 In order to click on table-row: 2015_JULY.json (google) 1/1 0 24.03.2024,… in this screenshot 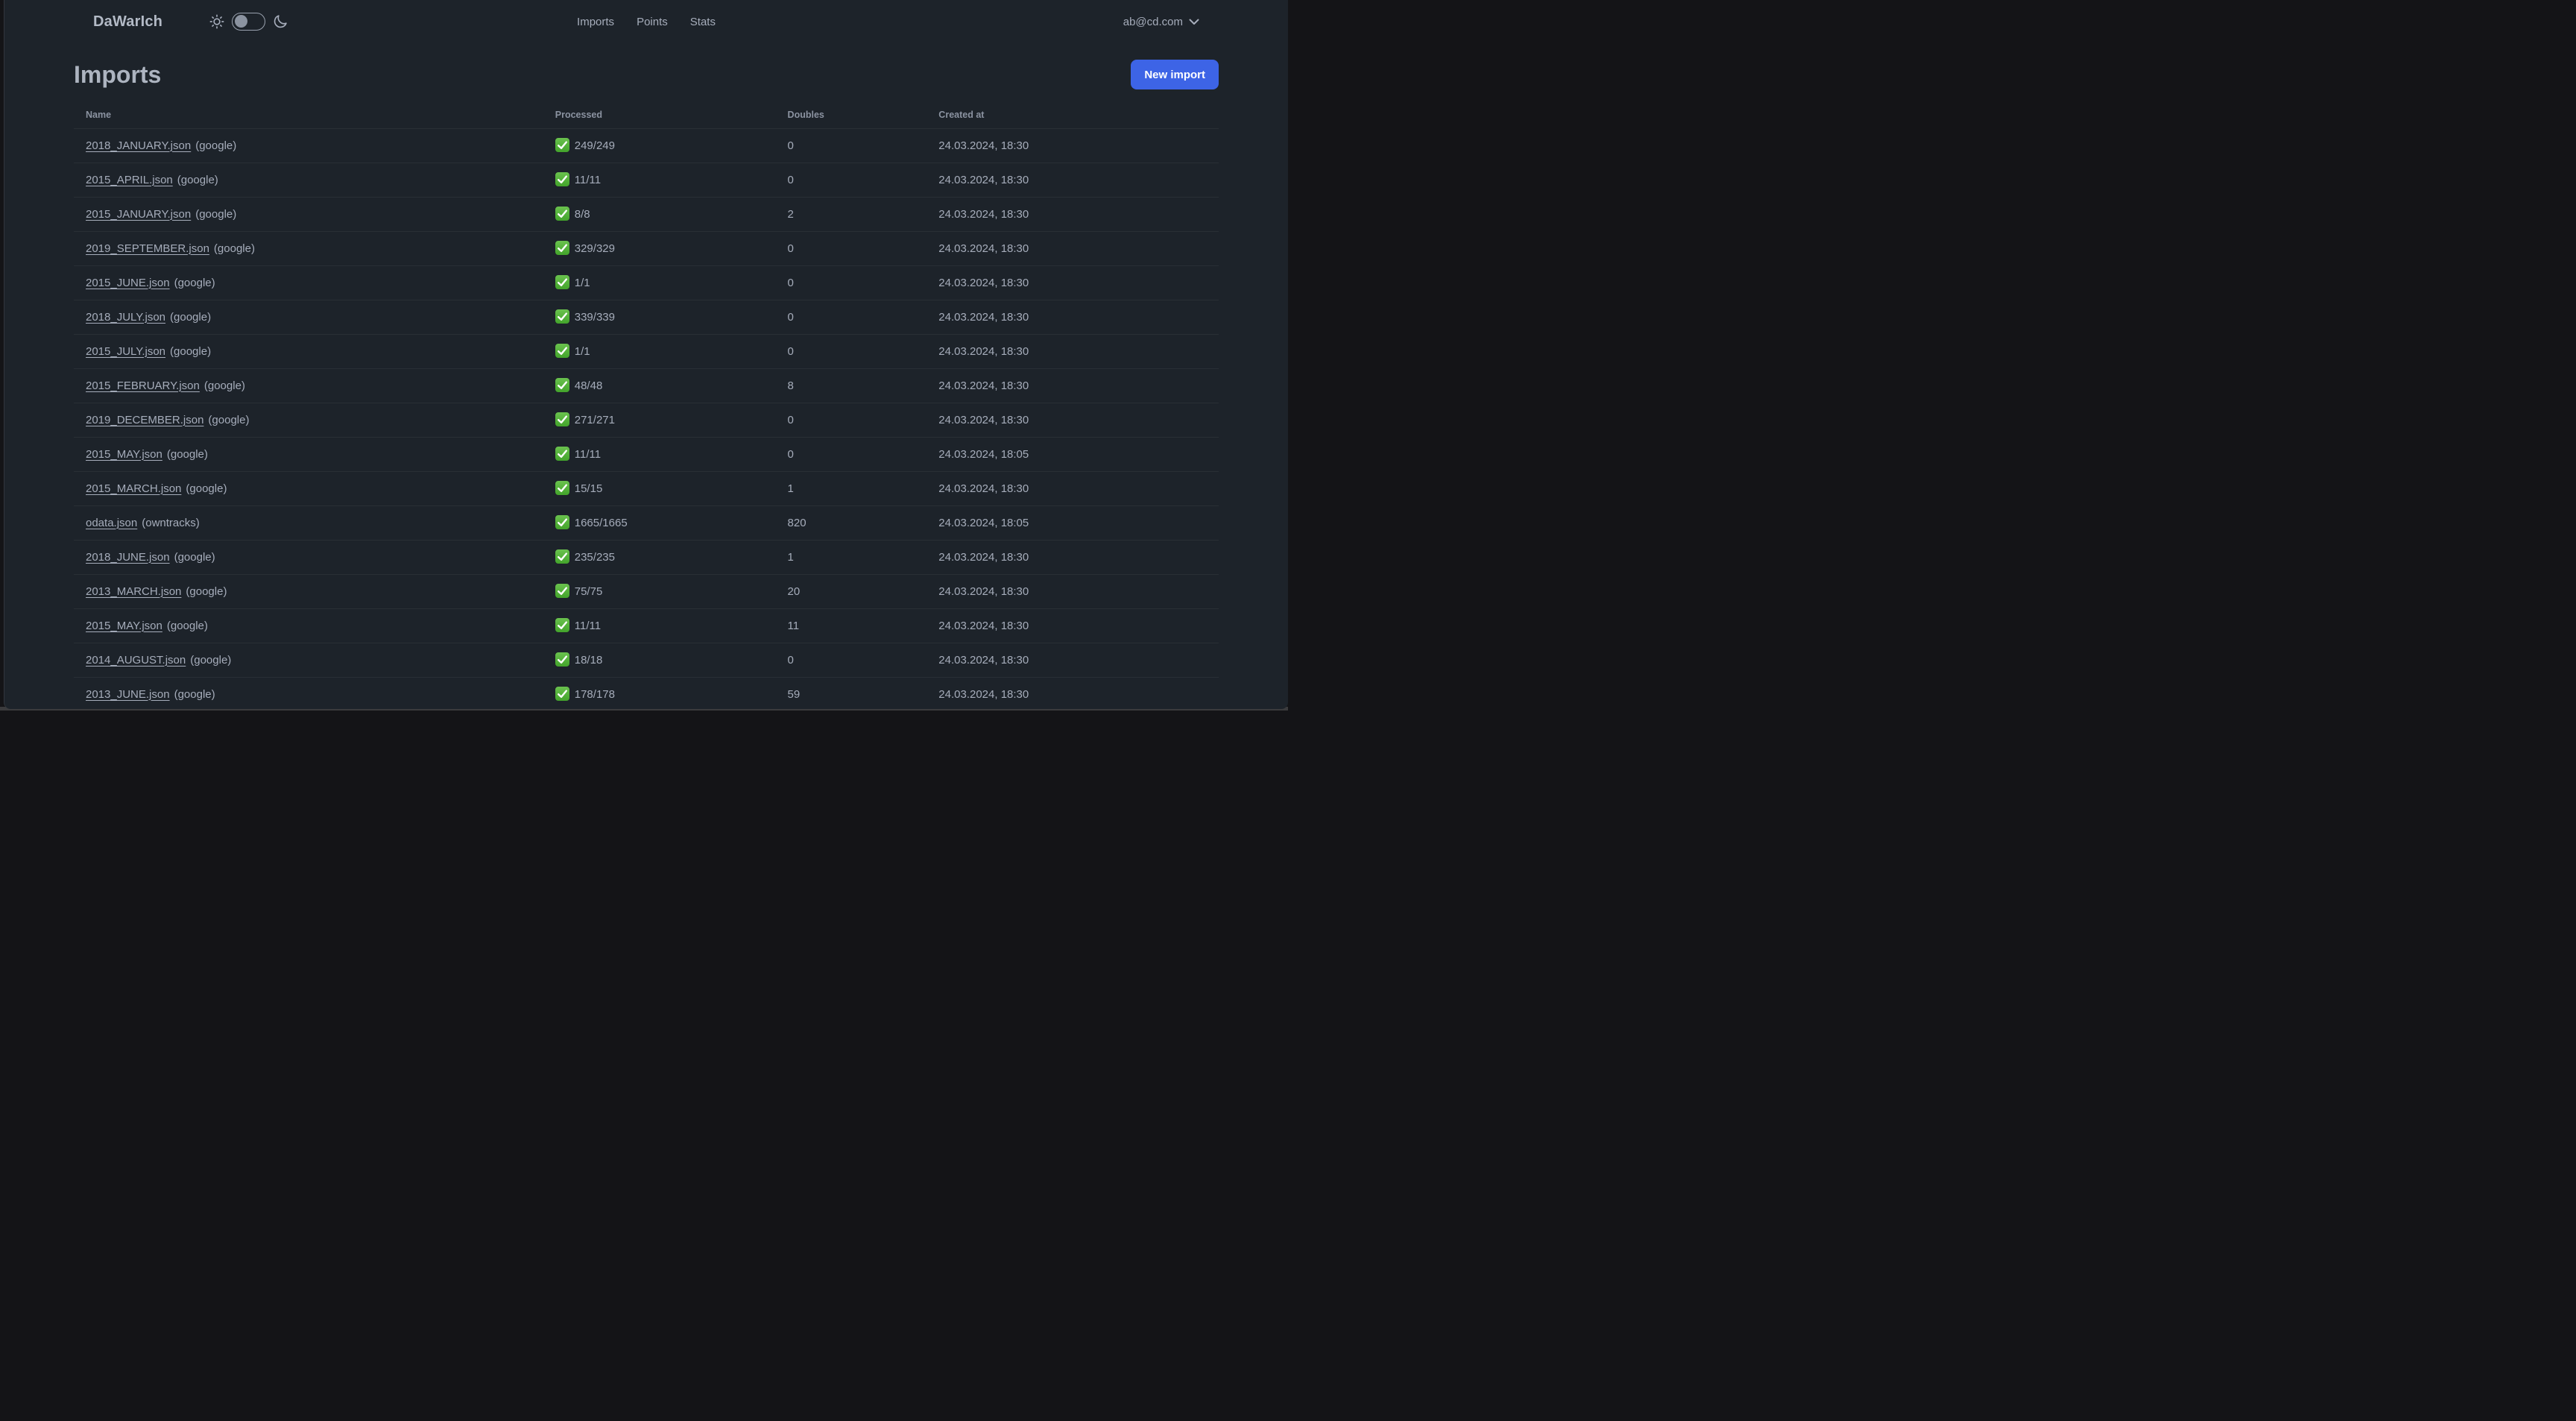, I will do `click(646, 350)`.